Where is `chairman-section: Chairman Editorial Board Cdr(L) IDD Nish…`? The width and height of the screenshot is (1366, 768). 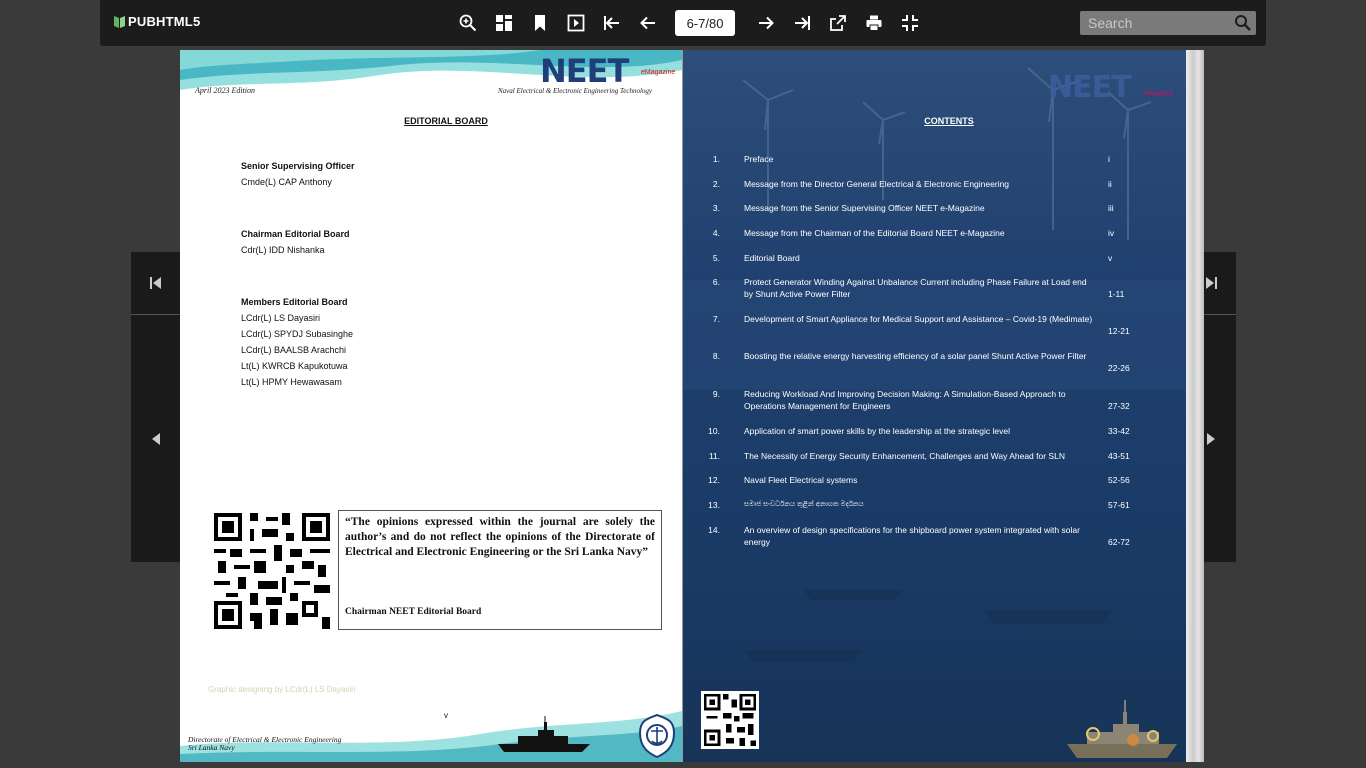
chairman-section: Chairman Editorial Board Cdr(L) IDD Nish… is located at coordinates (295, 245).